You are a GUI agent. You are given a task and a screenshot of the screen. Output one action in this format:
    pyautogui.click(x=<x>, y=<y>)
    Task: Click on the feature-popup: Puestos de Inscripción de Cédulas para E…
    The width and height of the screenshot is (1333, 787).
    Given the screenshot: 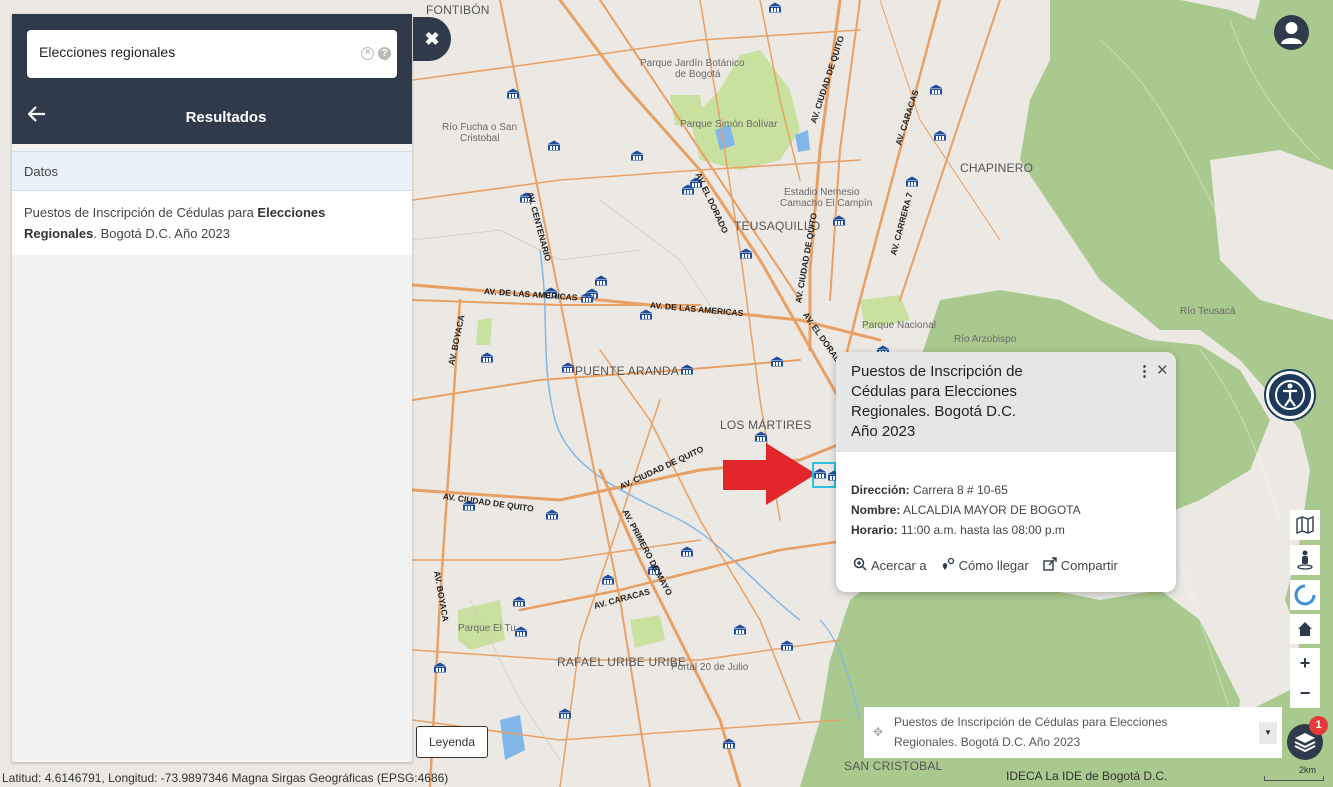 What is the action you would take?
    pyautogui.click(x=1006, y=472)
    